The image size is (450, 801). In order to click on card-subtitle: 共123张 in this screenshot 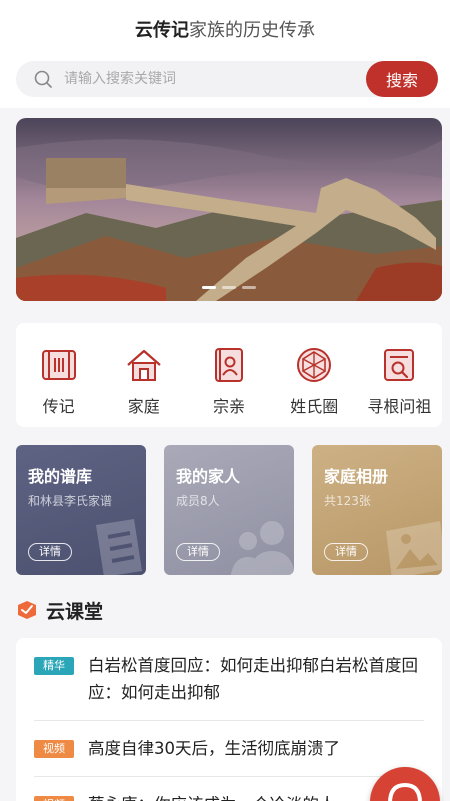, I will do `click(347, 501)`.